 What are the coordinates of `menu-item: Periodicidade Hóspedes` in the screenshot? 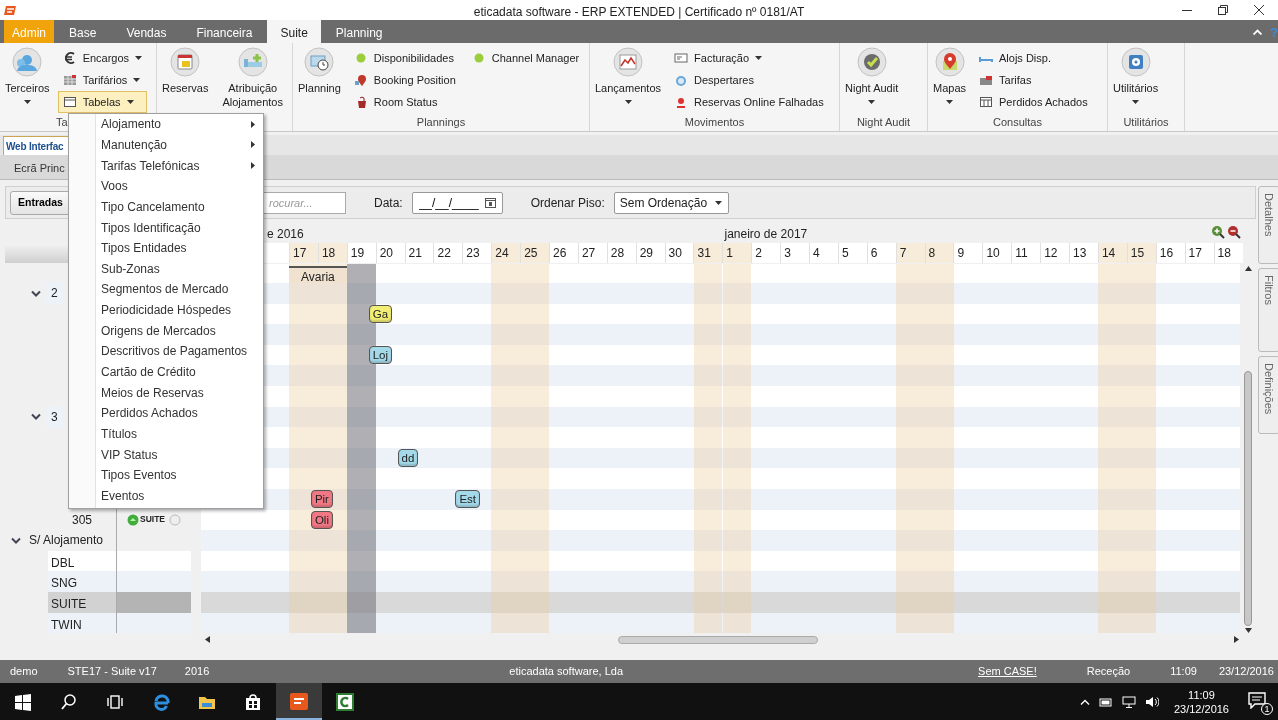 It's located at (179, 310).